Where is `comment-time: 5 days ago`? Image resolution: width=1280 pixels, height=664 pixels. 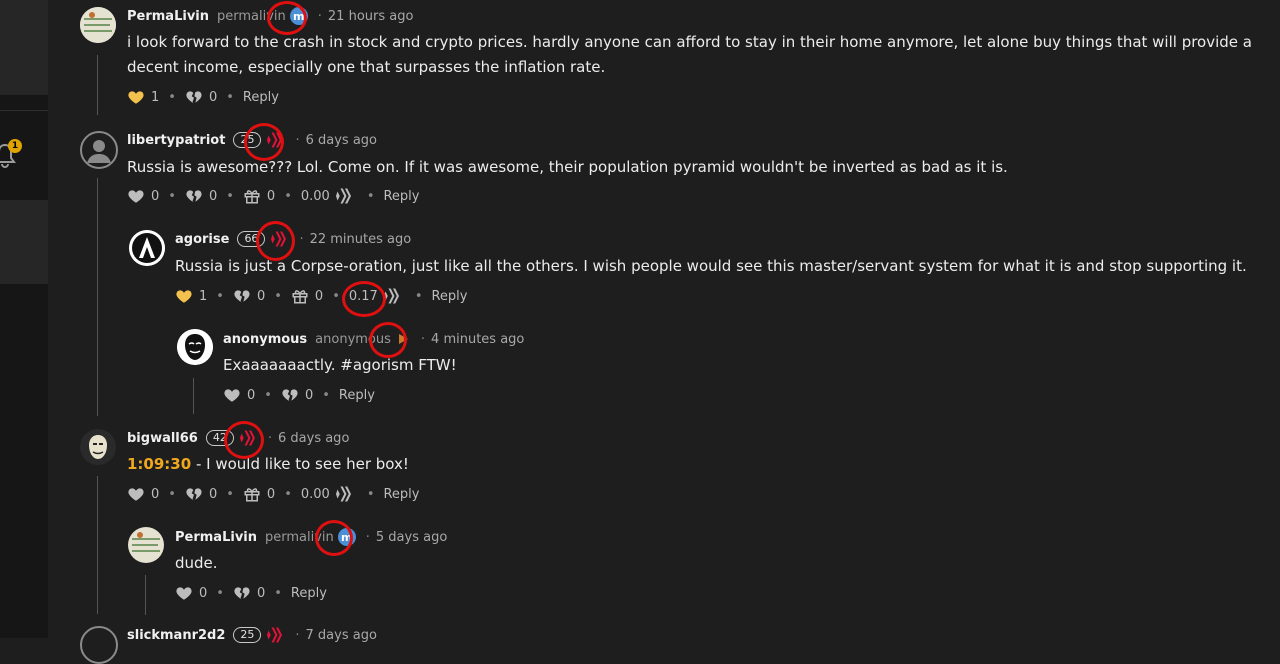 comment-time: 5 days ago is located at coordinates (411, 537).